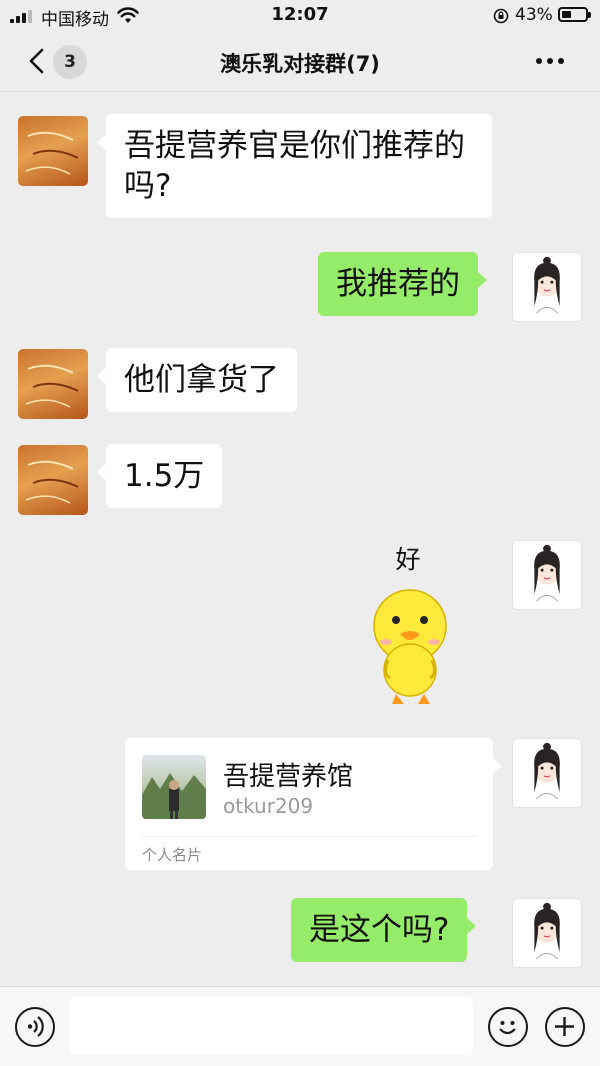 The width and height of the screenshot is (600, 1066). Describe the element at coordinates (384, 930) in the screenshot. I see `message-bubble: 是这个吗?` at that location.